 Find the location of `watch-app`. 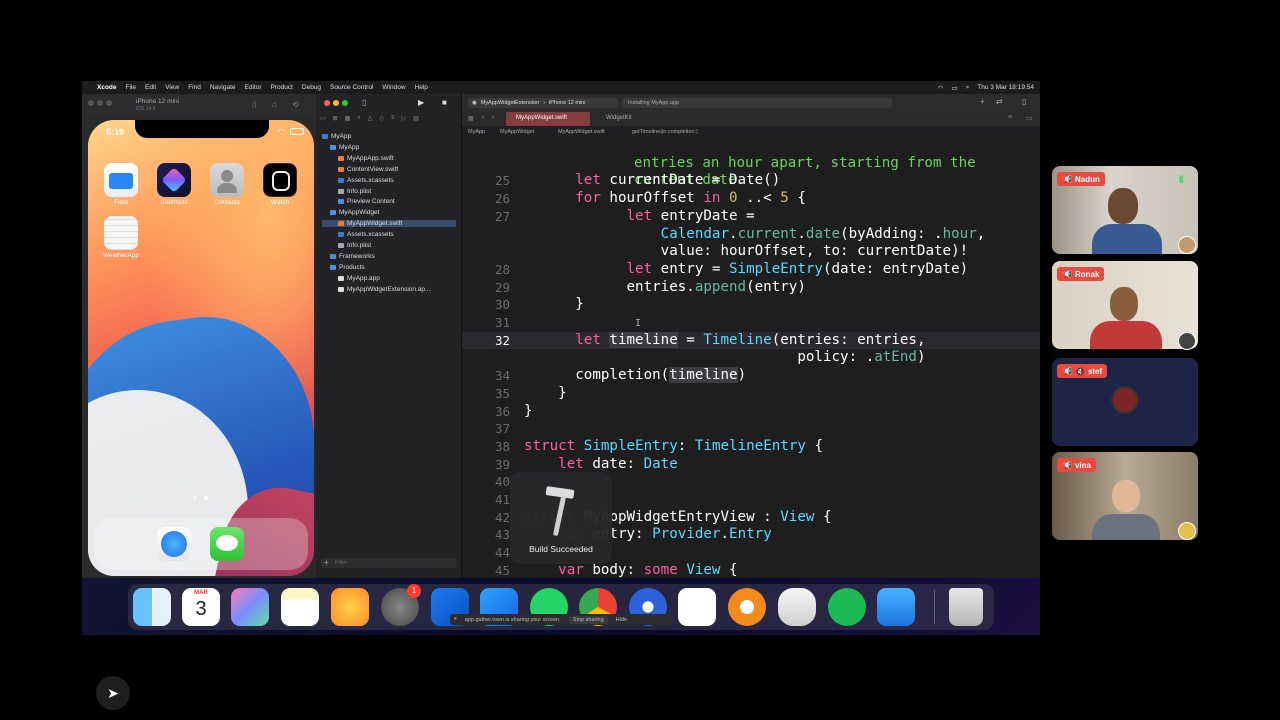

watch-app is located at coordinates (280, 180).